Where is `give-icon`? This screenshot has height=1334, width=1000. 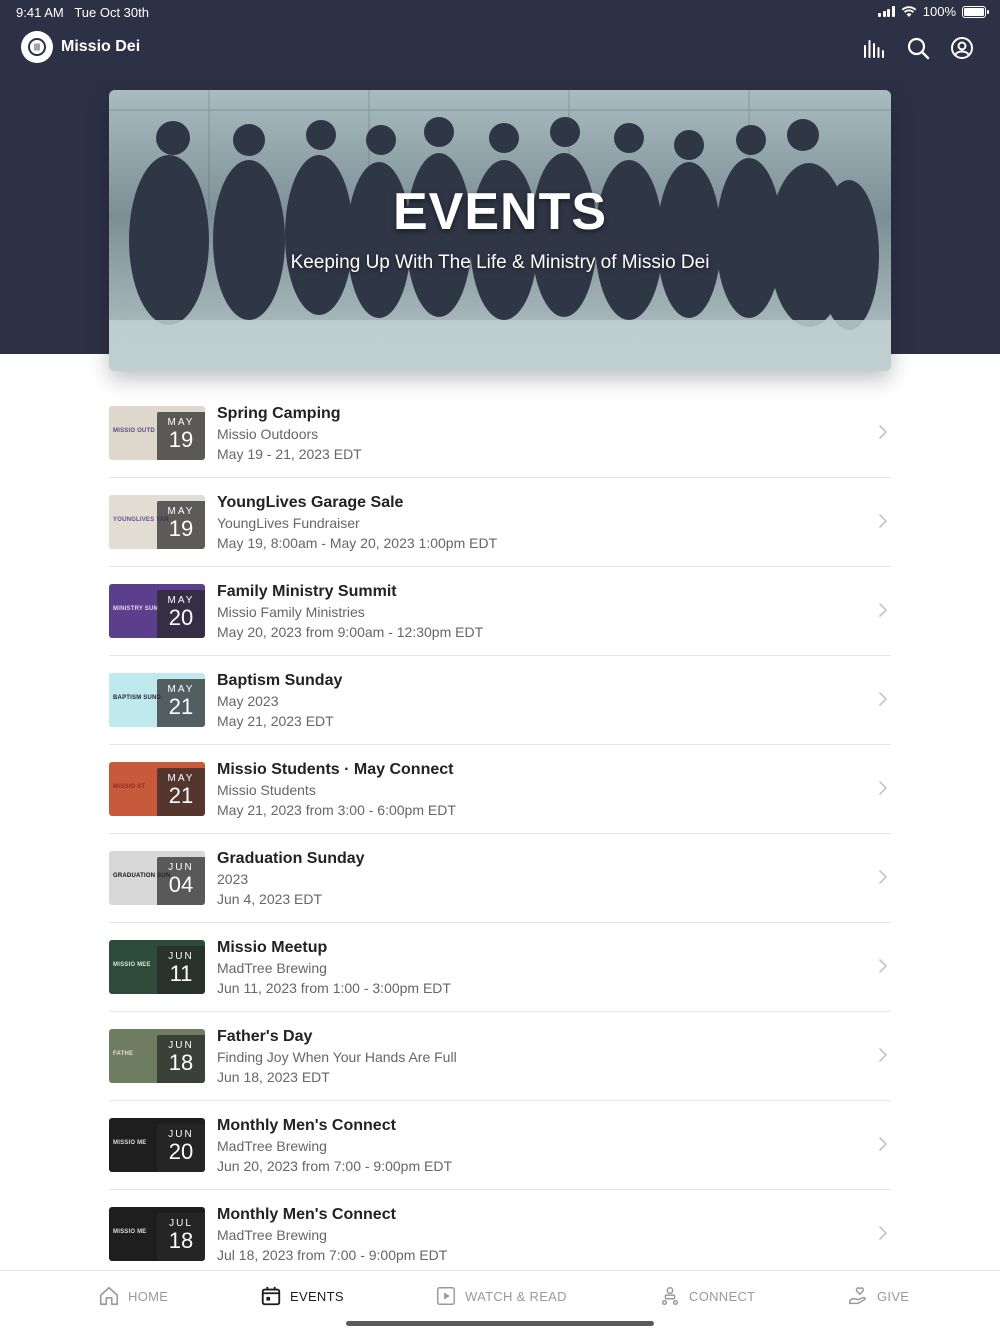
give-icon is located at coordinates (857, 1296).